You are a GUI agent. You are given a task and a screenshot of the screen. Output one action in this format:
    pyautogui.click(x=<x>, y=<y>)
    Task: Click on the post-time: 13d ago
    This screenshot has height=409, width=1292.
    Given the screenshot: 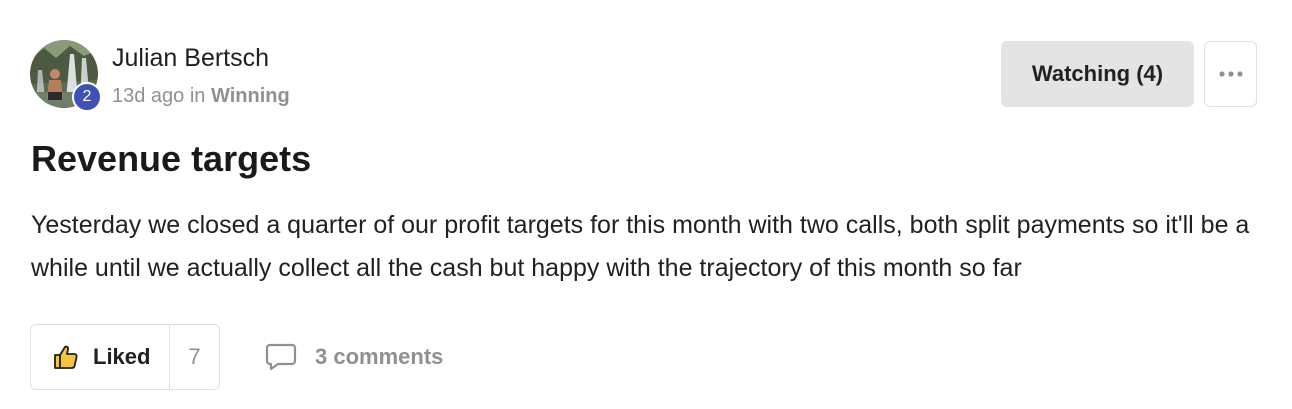 What is the action you would take?
    pyautogui.click(x=148, y=96)
    